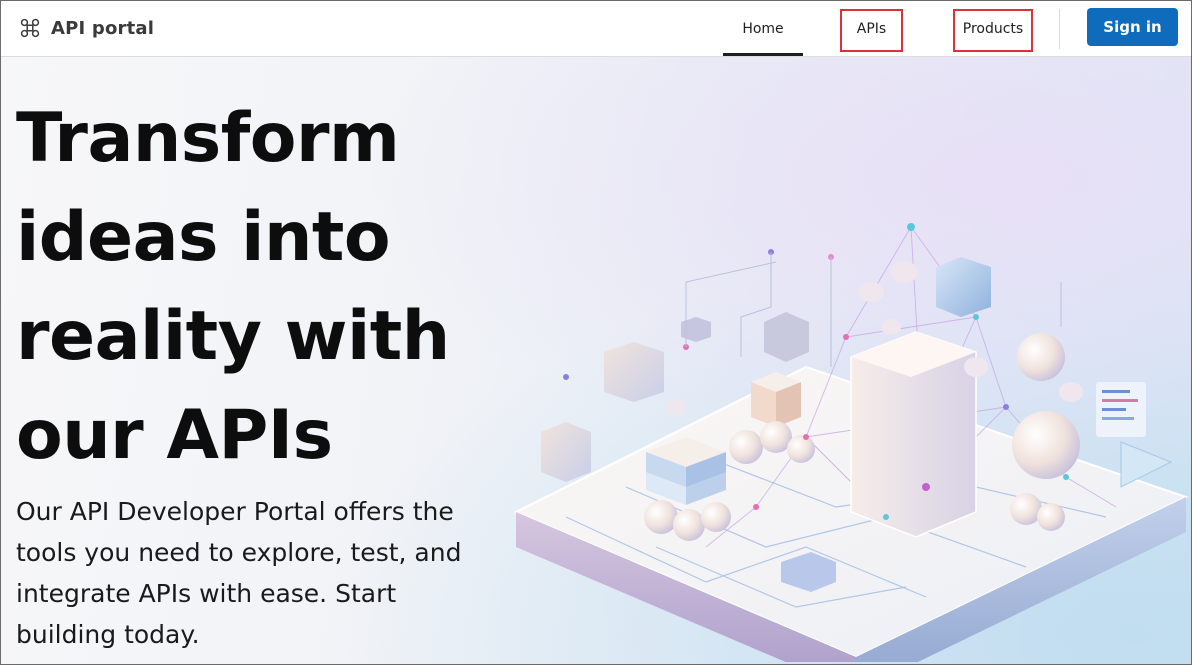 This screenshot has width=1192, height=665. What do you see at coordinates (30, 28) in the screenshot?
I see `command-icon` at bounding box center [30, 28].